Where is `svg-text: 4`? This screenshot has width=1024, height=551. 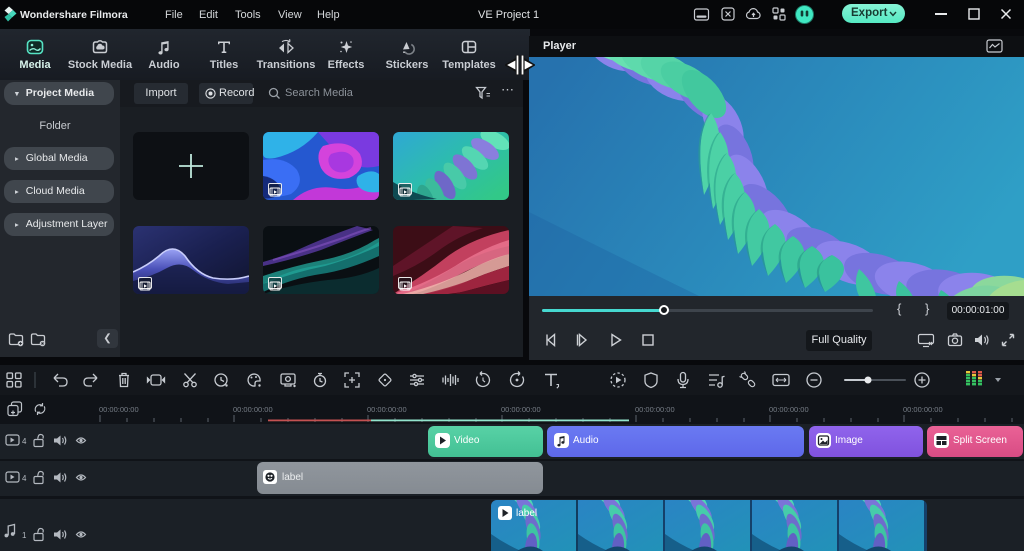 svg-text: 4 is located at coordinates (24, 441).